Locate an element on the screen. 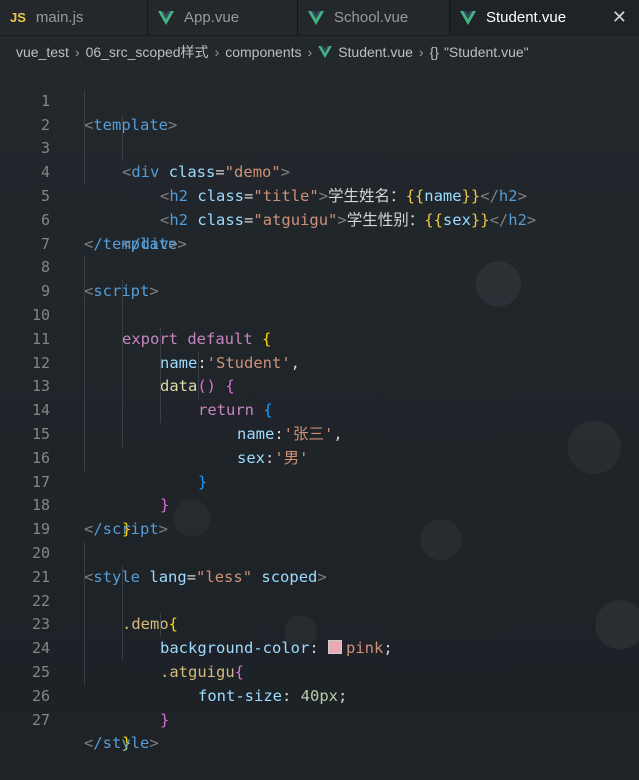  code-line: 15 } is located at coordinates (319, 445).